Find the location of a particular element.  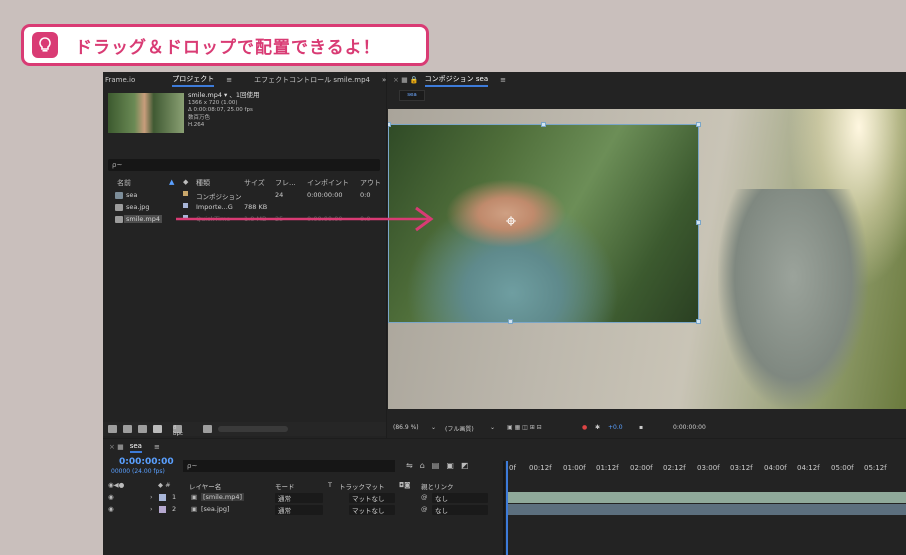

layer-name: [sea.jpg] is located at coordinates (215, 509).